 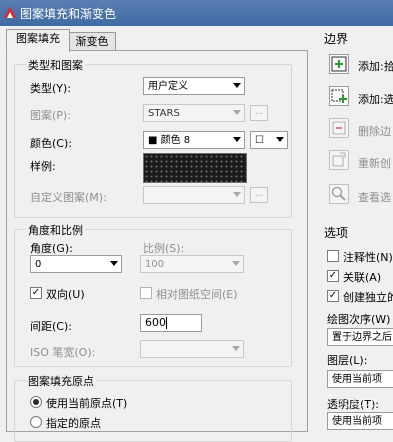 I want to click on text-caret, so click(x=166, y=323).